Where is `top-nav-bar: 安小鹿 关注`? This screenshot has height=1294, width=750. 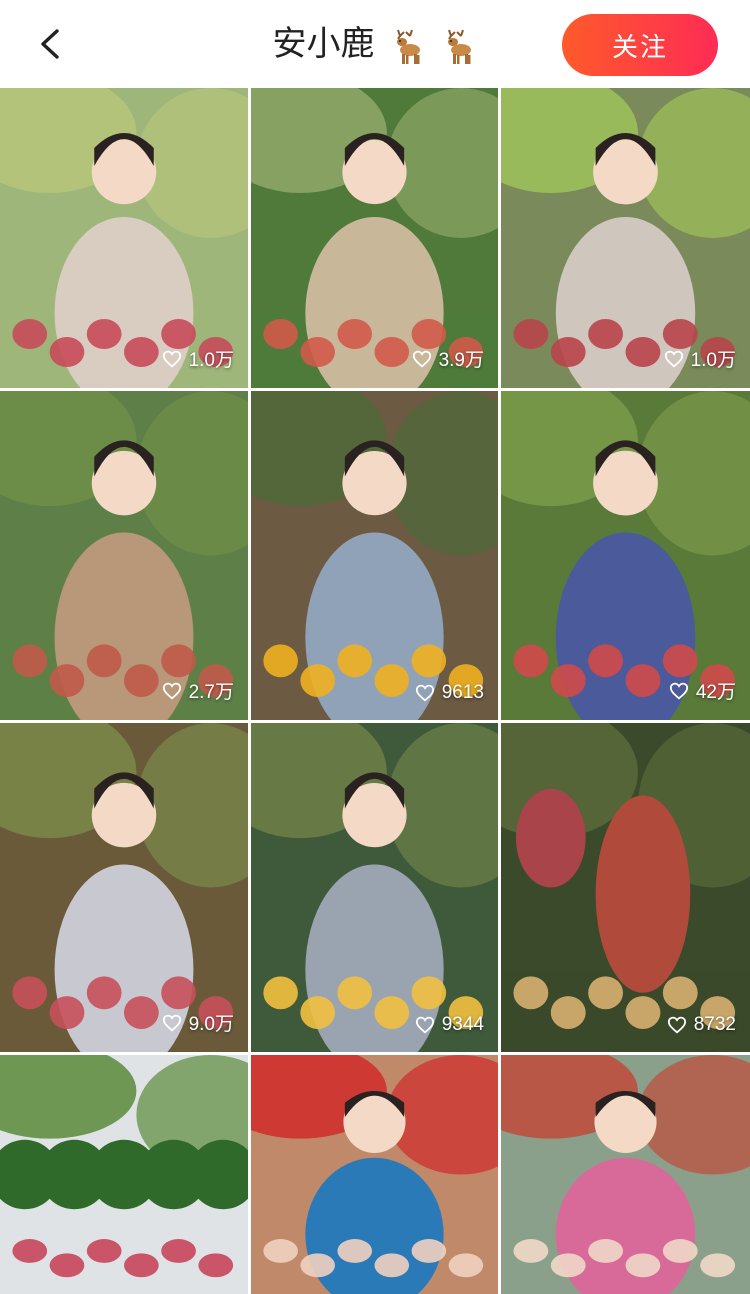 top-nav-bar: 安小鹿 关注 is located at coordinates (375, 44).